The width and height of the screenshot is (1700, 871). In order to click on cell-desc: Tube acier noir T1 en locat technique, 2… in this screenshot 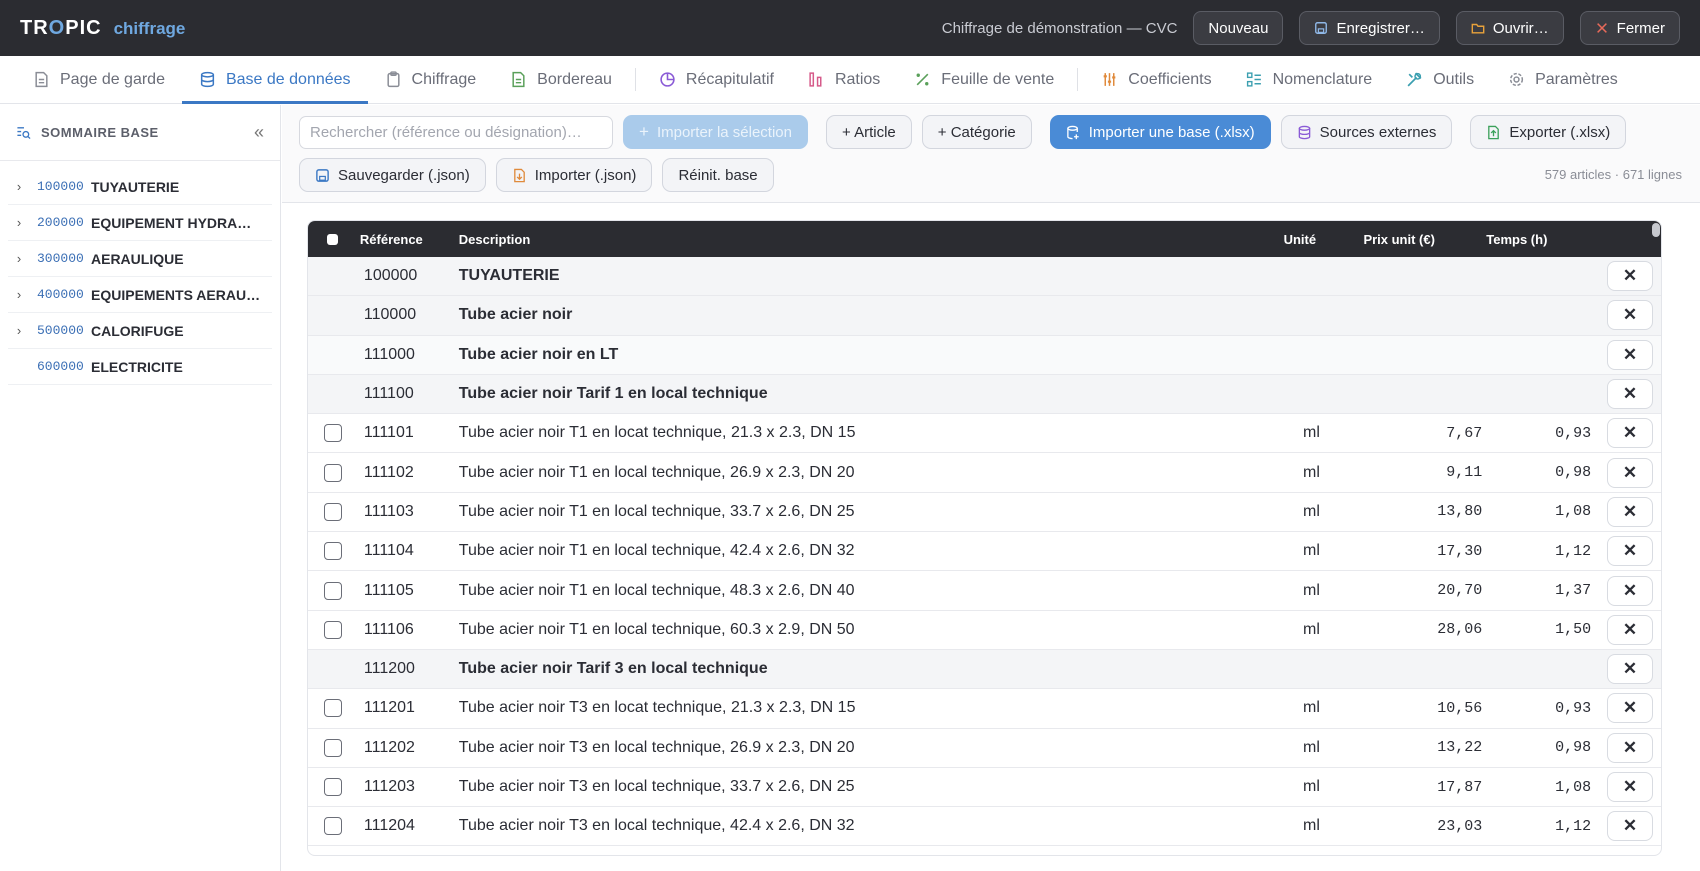, I will do `click(657, 433)`.